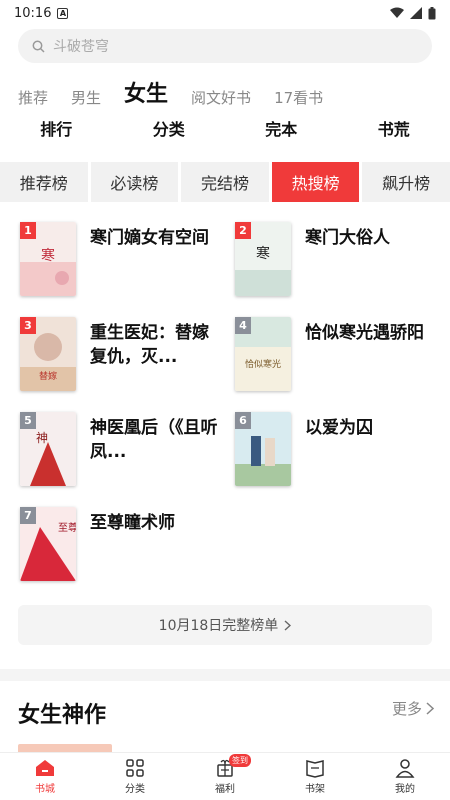 This screenshot has width=450, height=800. I want to click on rank-badge: 2, so click(243, 230).